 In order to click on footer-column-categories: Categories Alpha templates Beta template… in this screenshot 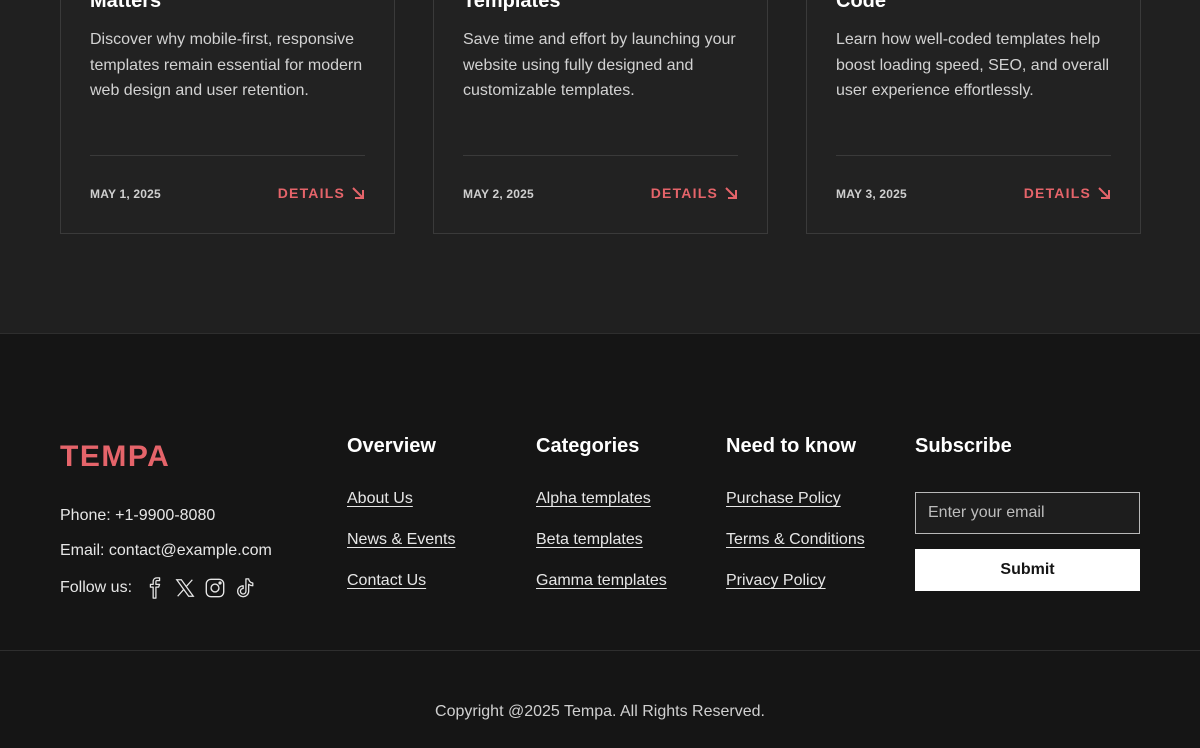, I will do `click(601, 523)`.